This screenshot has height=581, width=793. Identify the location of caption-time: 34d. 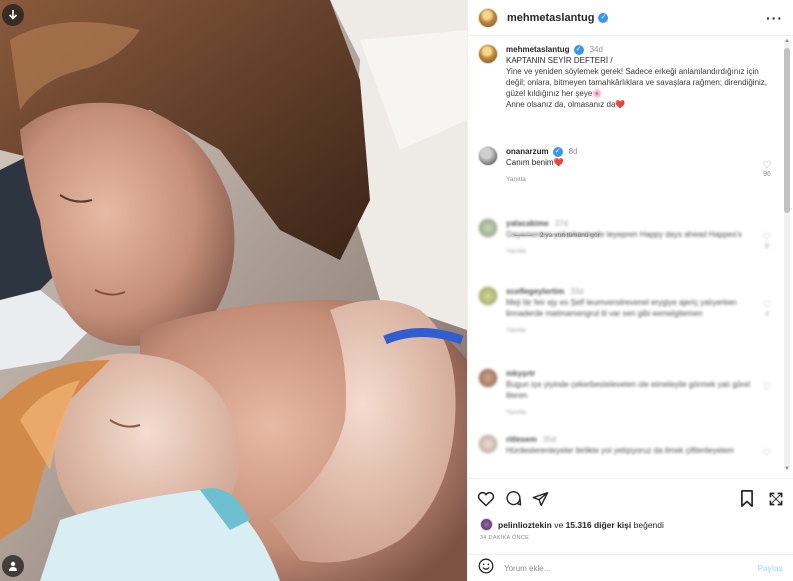
(596, 49).